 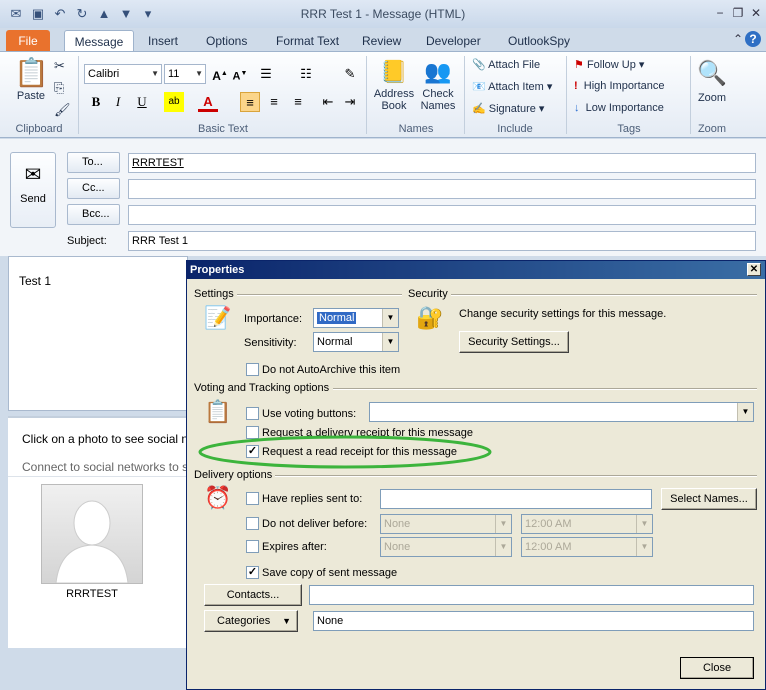 What do you see at coordinates (312, 499) in the screenshot?
I see `replies-sent-to-label: Have replies sent to:` at bounding box center [312, 499].